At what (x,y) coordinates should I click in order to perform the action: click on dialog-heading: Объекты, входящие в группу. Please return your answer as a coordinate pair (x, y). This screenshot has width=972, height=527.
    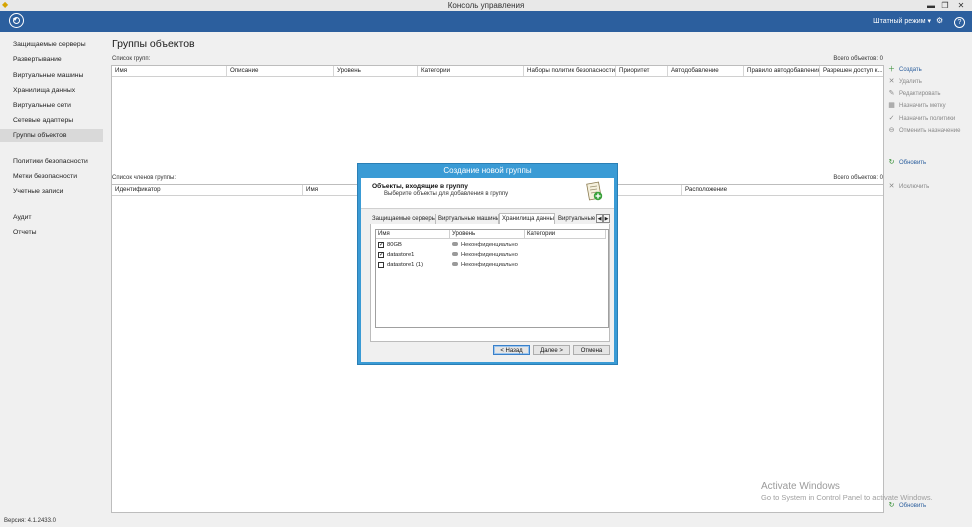
    Looking at the image, I should click on (420, 186).